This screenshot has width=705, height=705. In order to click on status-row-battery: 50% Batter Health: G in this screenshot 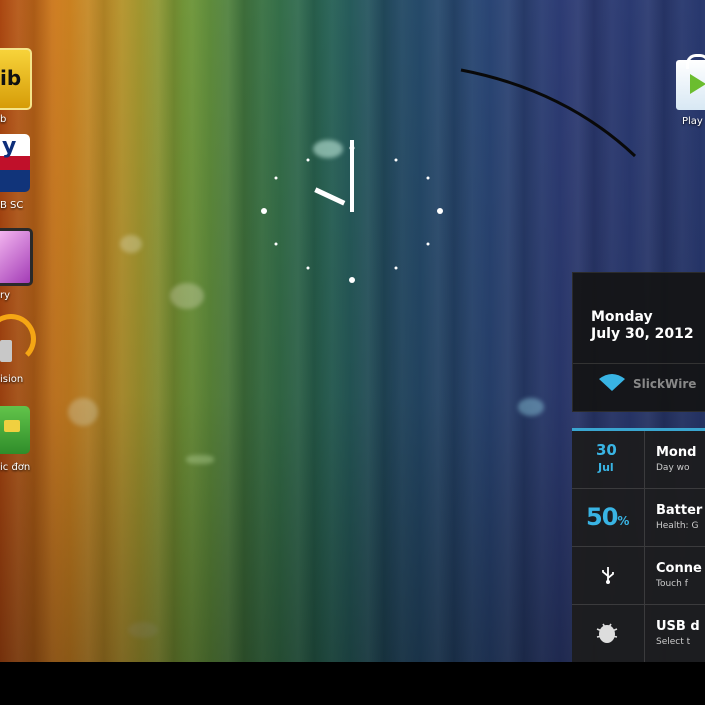, I will do `click(638, 518)`.